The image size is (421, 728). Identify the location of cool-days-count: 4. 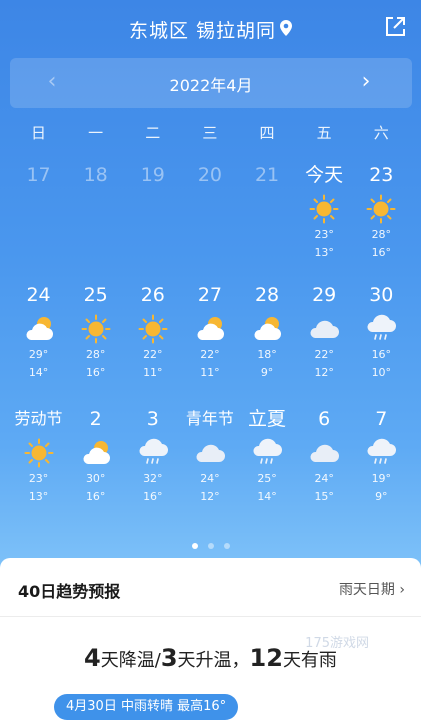
(92, 658).